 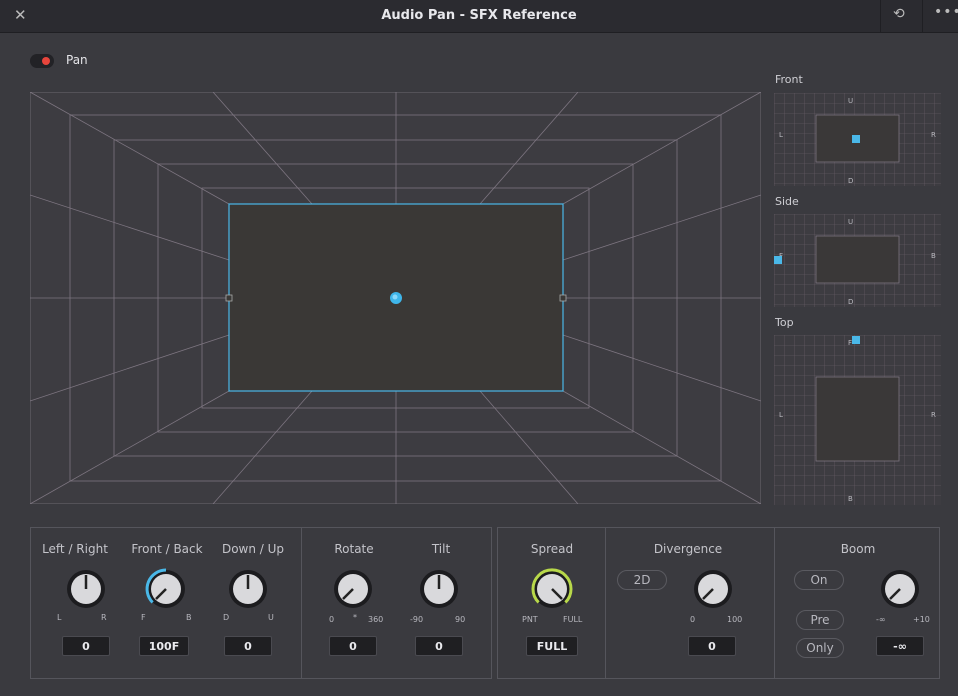 I want to click on side-view: U D F B, so click(x=857, y=260).